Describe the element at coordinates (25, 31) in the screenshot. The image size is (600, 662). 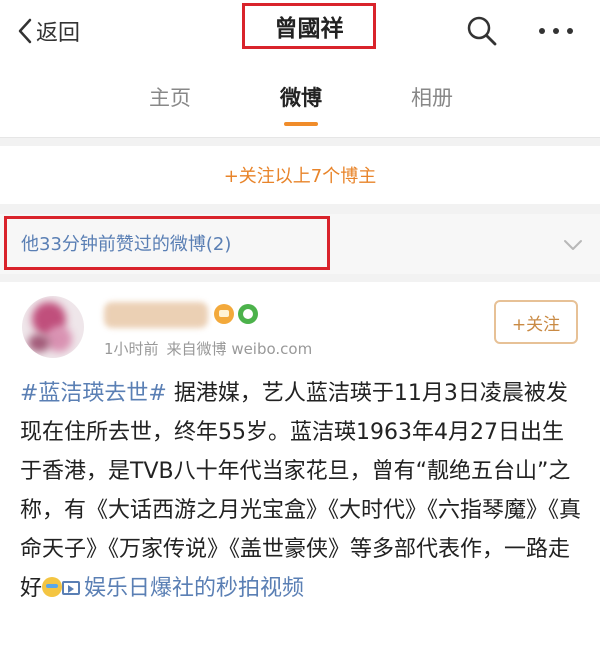
I see `chevron-left-icon` at that location.